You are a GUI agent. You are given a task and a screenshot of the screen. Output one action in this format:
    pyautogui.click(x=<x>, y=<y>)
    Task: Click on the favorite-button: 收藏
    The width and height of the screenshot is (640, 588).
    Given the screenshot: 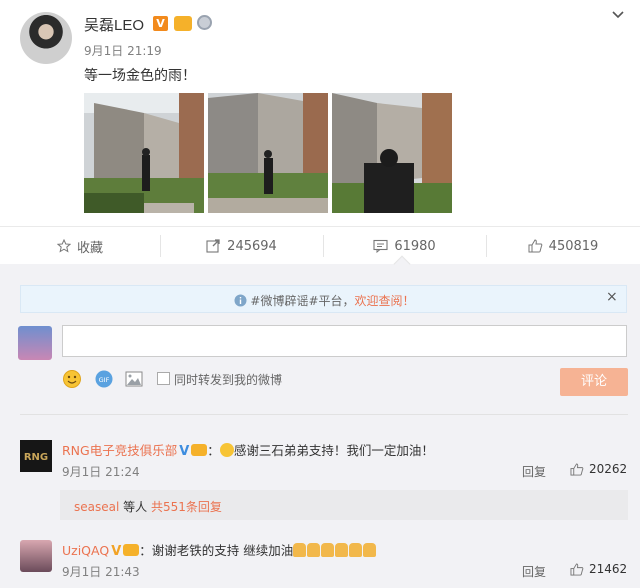 What is the action you would take?
    pyautogui.click(x=80, y=246)
    